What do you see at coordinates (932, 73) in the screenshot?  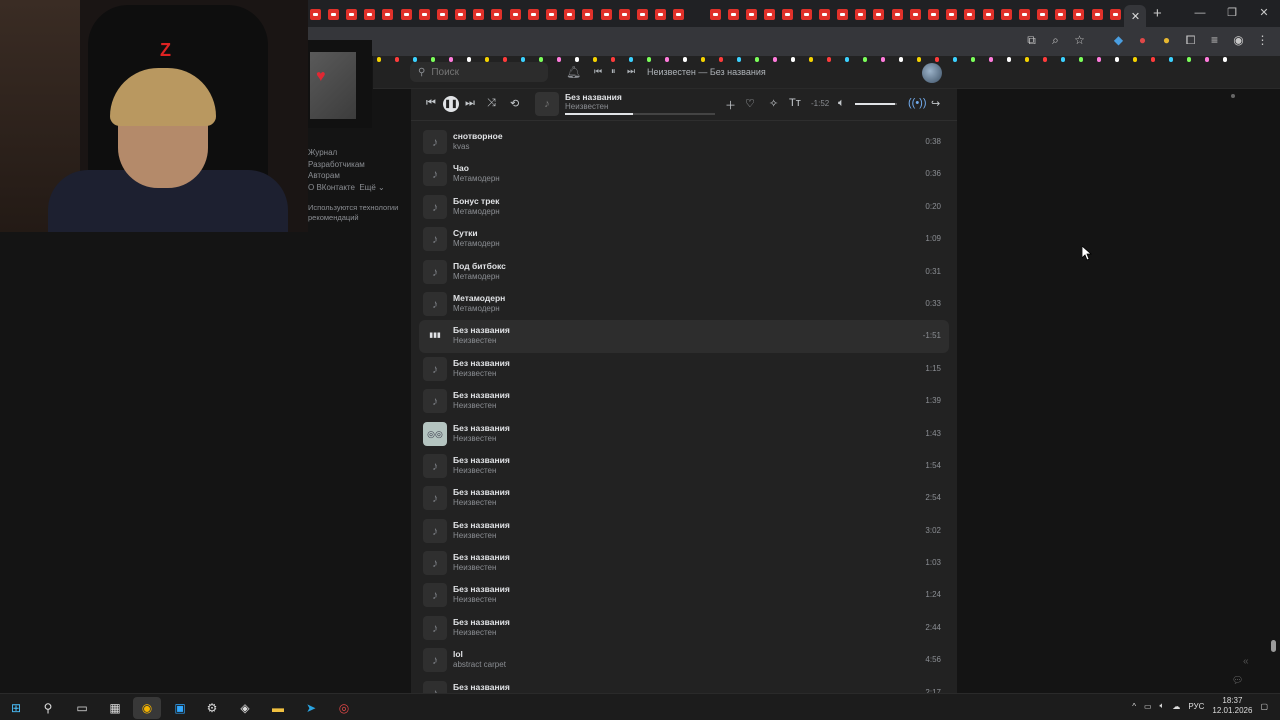 I see `user-avatar` at bounding box center [932, 73].